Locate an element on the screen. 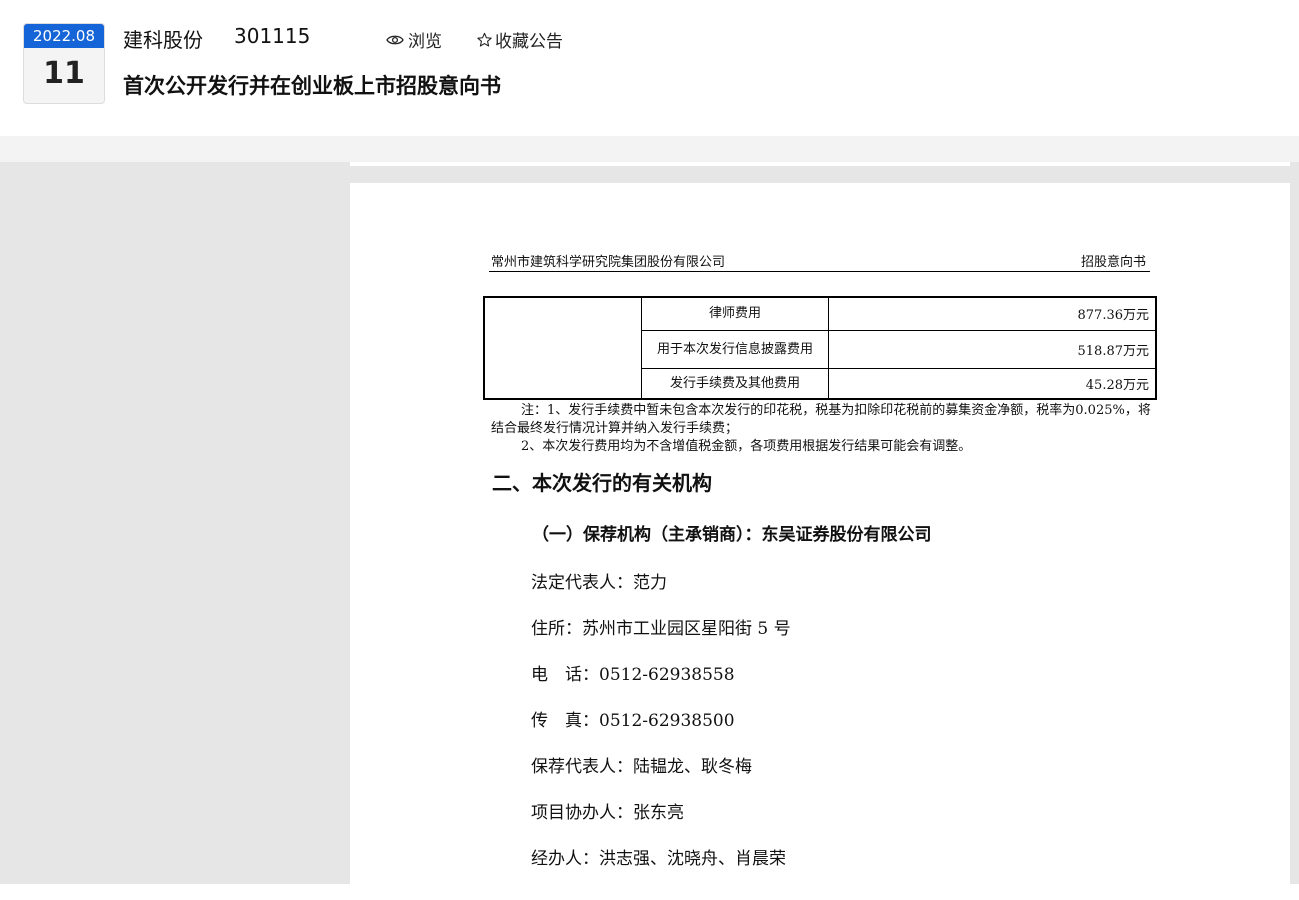 The width and height of the screenshot is (1299, 900). favorite-button: 收藏公告 is located at coordinates (519, 39).